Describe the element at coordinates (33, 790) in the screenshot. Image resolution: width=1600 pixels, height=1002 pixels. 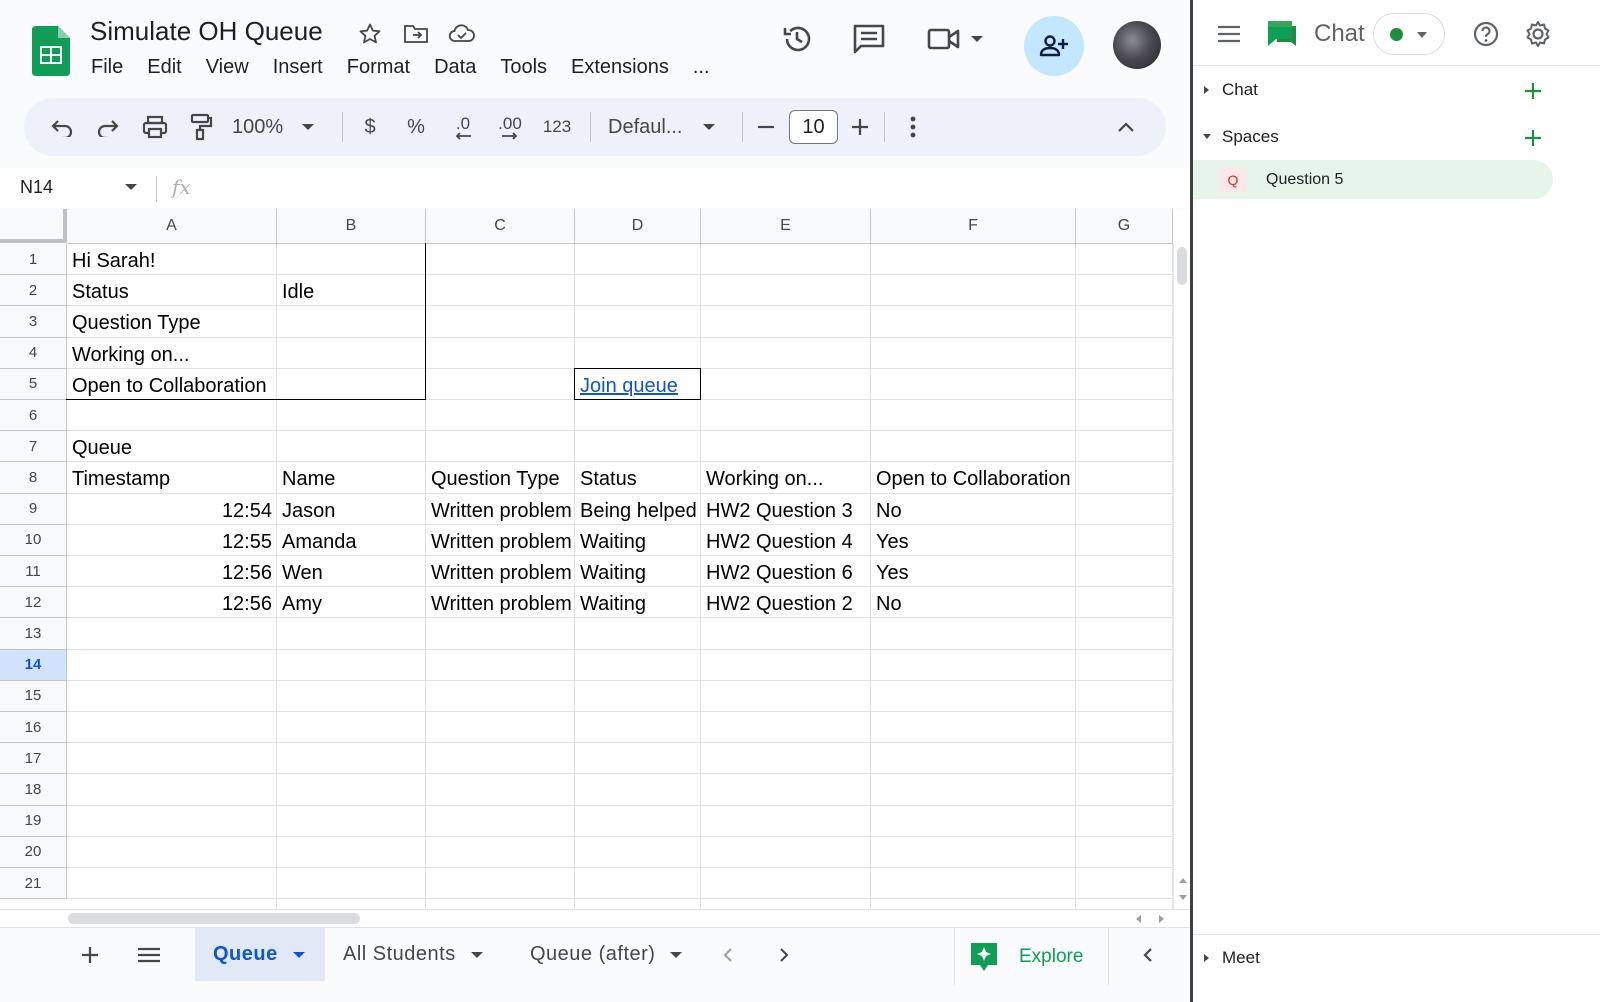
I see `row-header: 18` at that location.